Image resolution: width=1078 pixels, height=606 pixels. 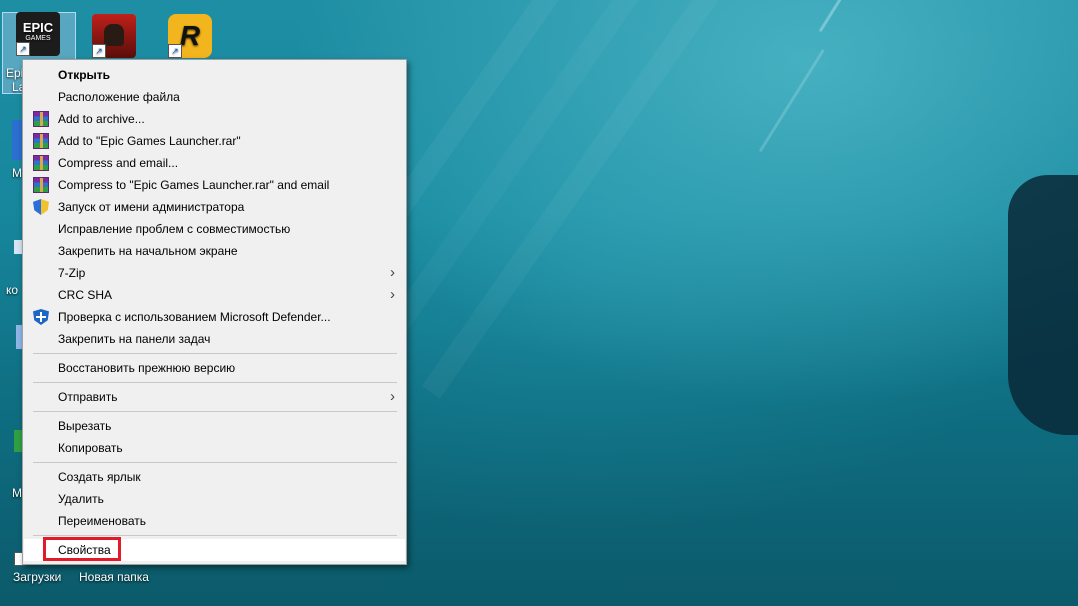 I want to click on menu-item-create-shortcut: Создать ярлык, so click(x=214, y=477).